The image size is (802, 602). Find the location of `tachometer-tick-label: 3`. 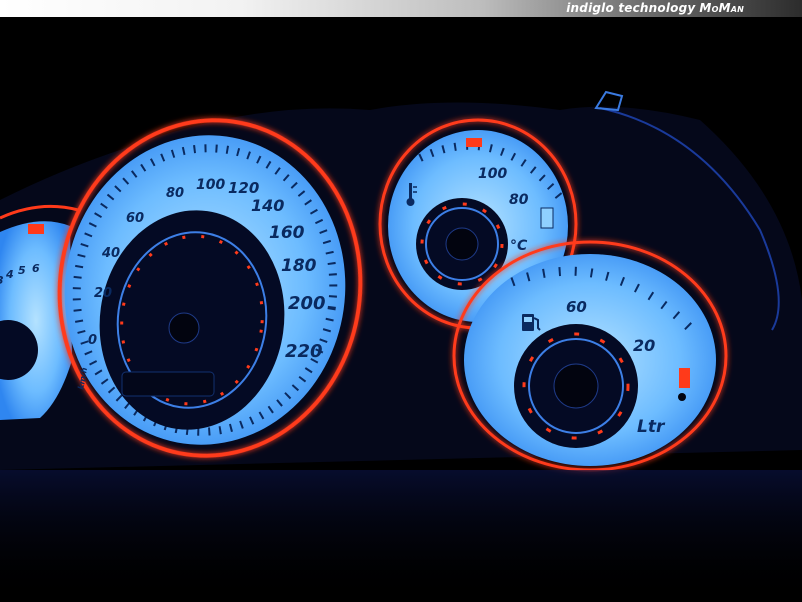

tachometer-tick-label: 3 is located at coordinates (2, 280).